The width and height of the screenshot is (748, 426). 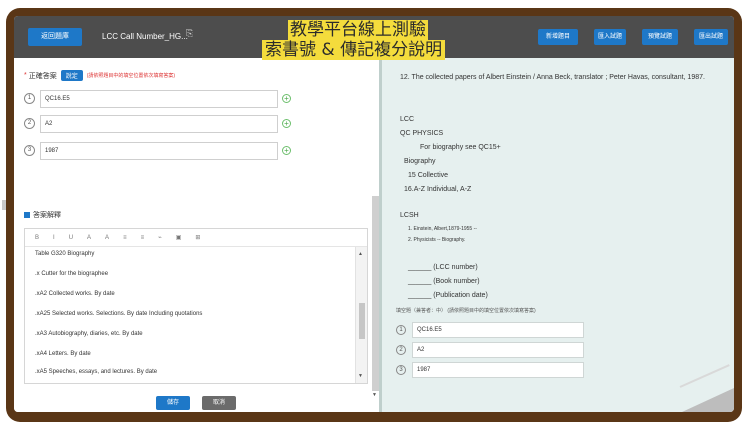 I want to click on ordered-list-icon: ≡, so click(x=125, y=238).